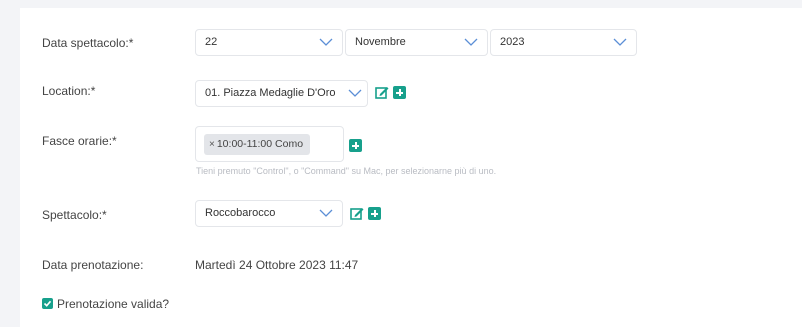  What do you see at coordinates (113, 304) in the screenshot?
I see `prenotazione-valida-label: Prenotazione valida?` at bounding box center [113, 304].